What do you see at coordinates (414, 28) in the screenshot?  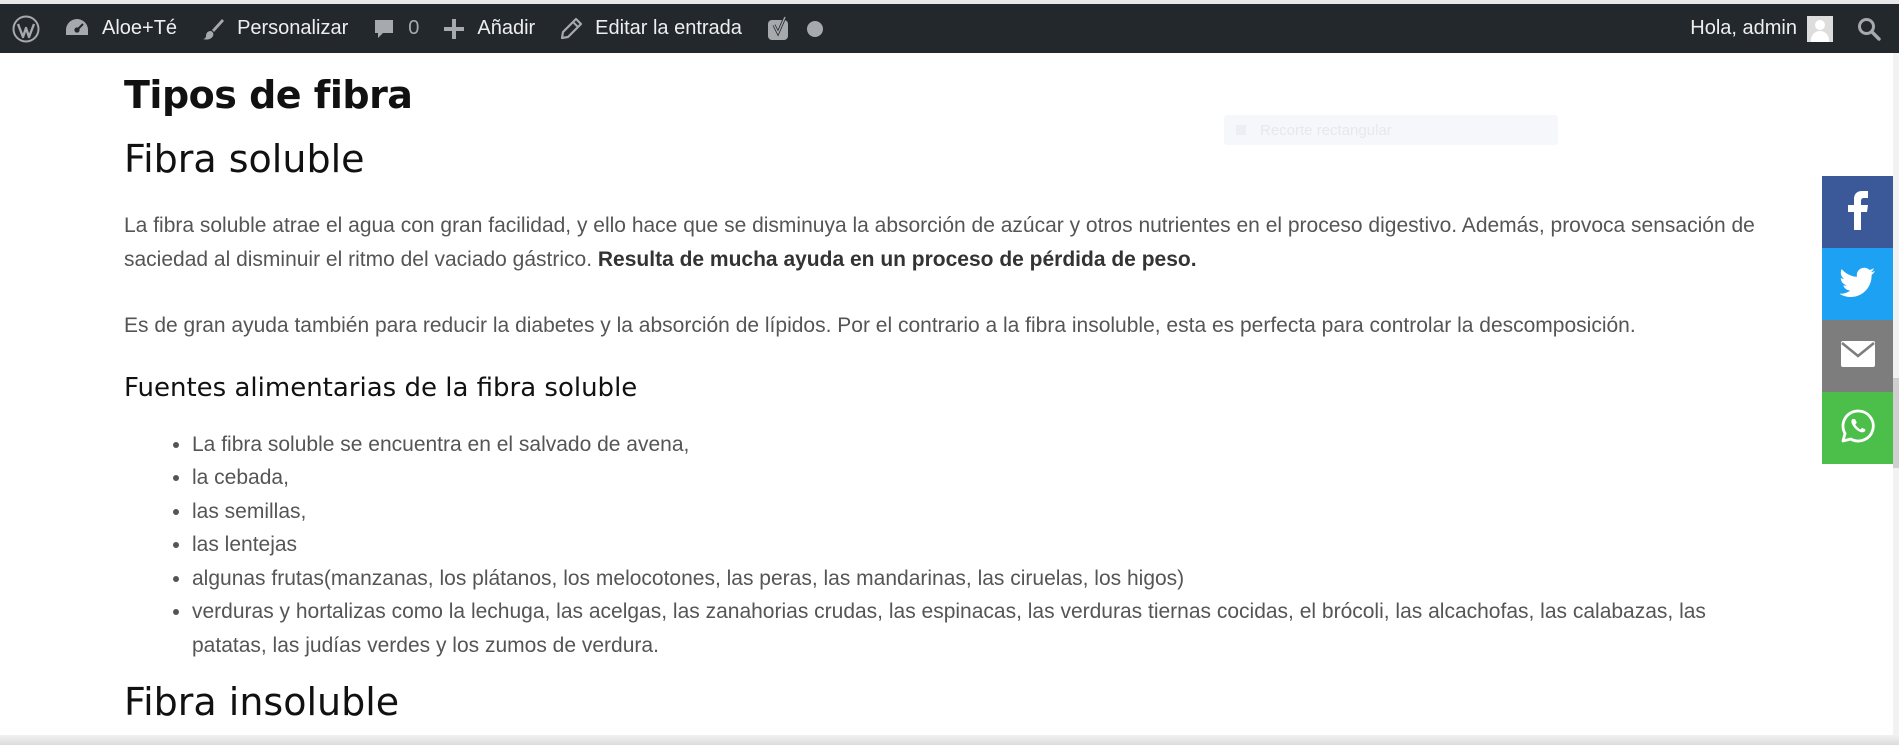 I see `comments-count: 0` at bounding box center [414, 28].